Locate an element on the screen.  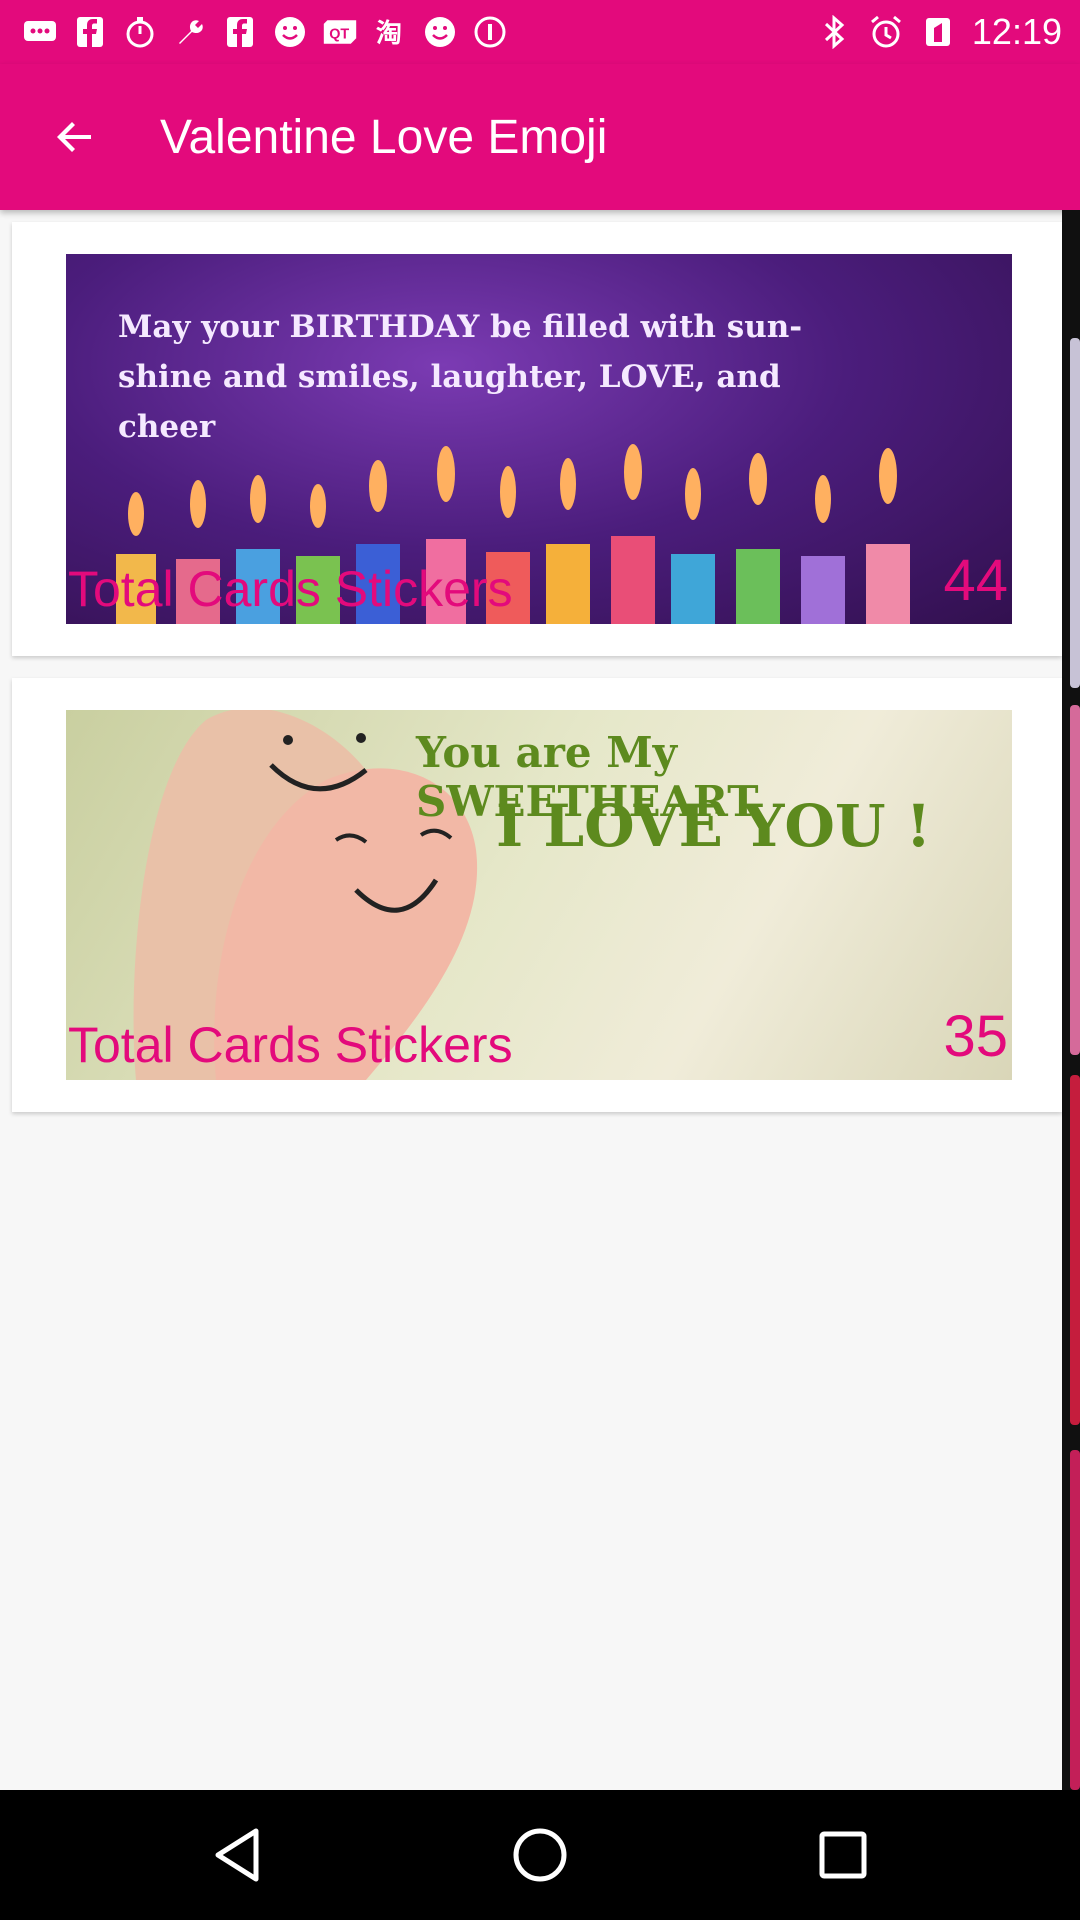
chat-icon is located at coordinates (40, 32).